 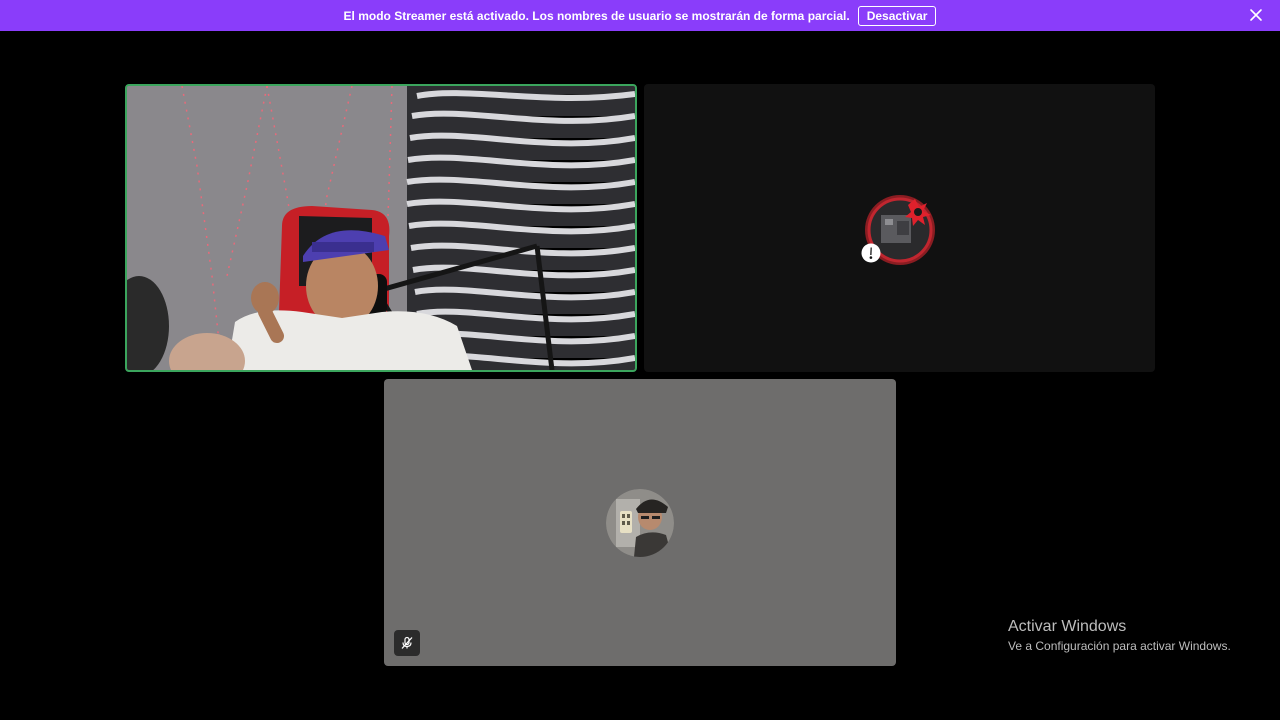 What do you see at coordinates (407, 643) in the screenshot?
I see `microphone-muted-icon` at bounding box center [407, 643].